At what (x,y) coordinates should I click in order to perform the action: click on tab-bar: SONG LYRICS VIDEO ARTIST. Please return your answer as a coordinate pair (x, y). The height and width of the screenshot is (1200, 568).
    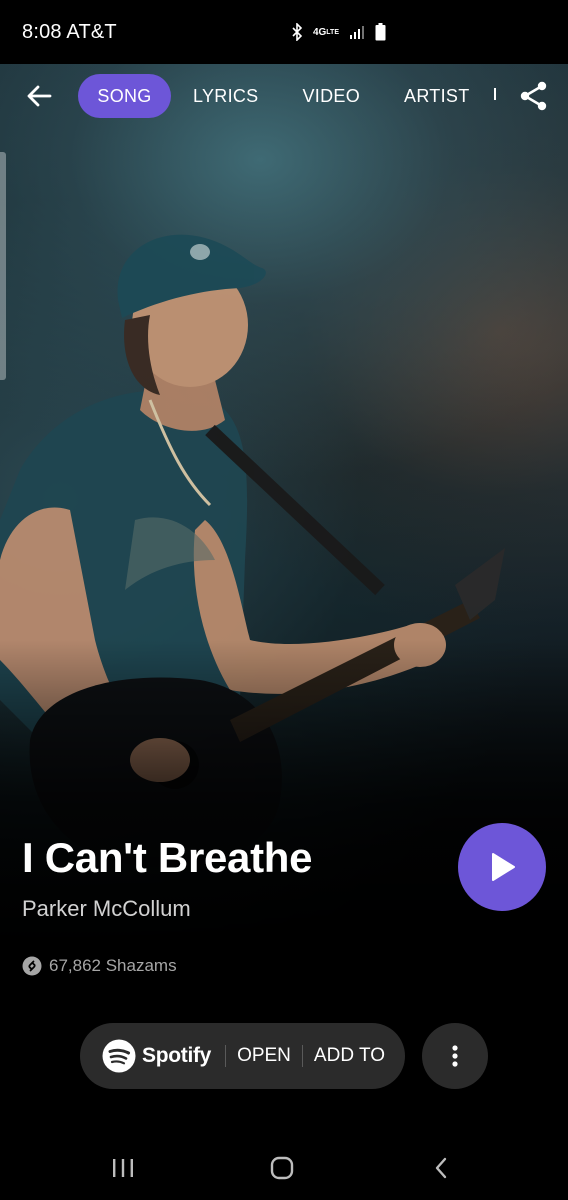
    Looking at the image, I should click on (297, 96).